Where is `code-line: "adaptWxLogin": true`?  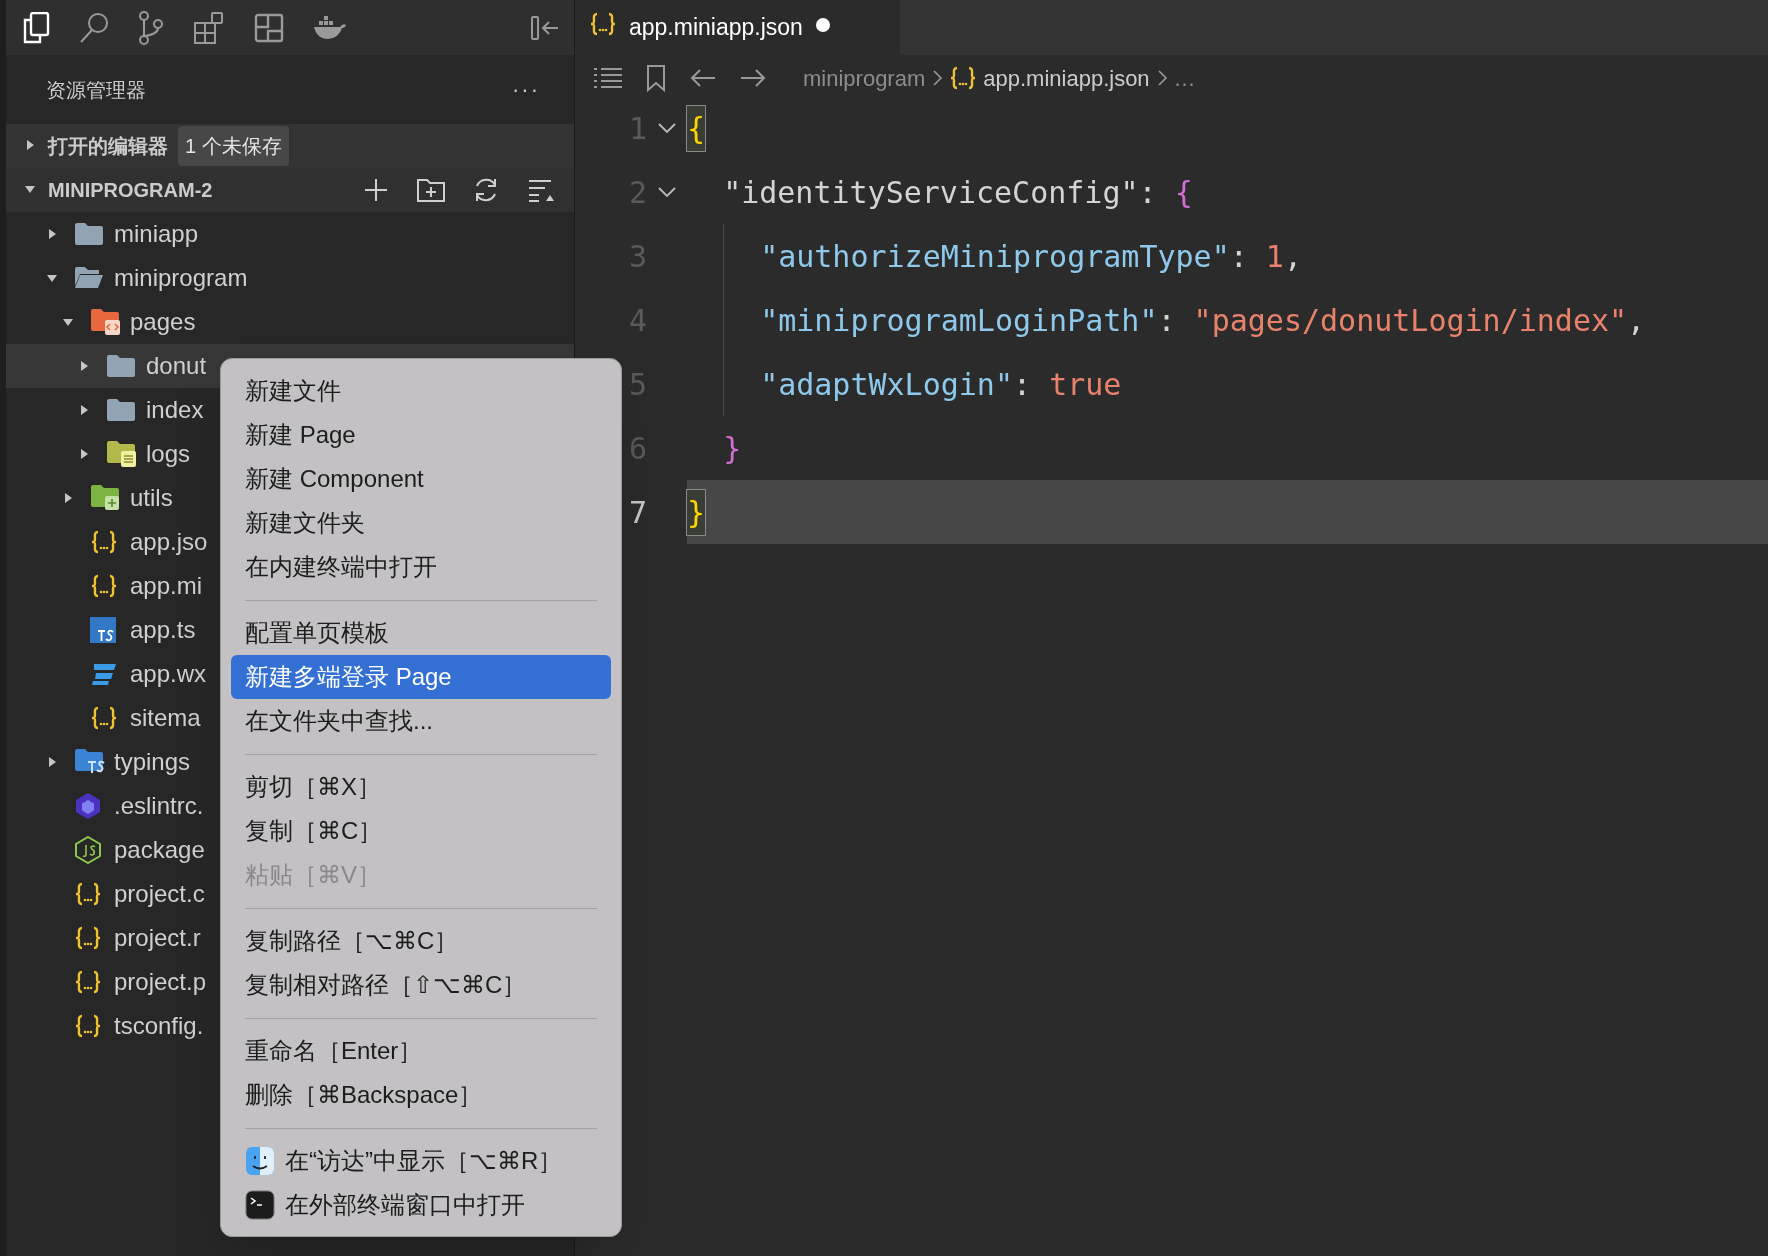 code-line: "adaptWxLogin": true is located at coordinates (1227, 384).